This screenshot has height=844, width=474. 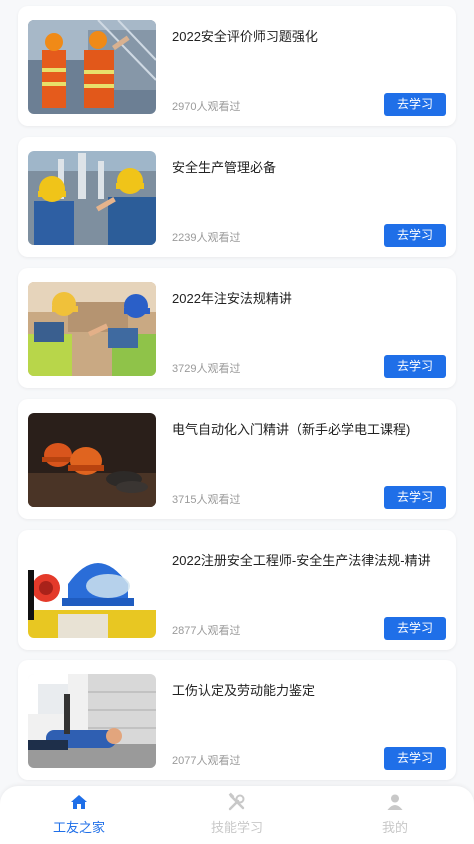 What do you see at coordinates (237, 802) in the screenshot?
I see `tools-icon` at bounding box center [237, 802].